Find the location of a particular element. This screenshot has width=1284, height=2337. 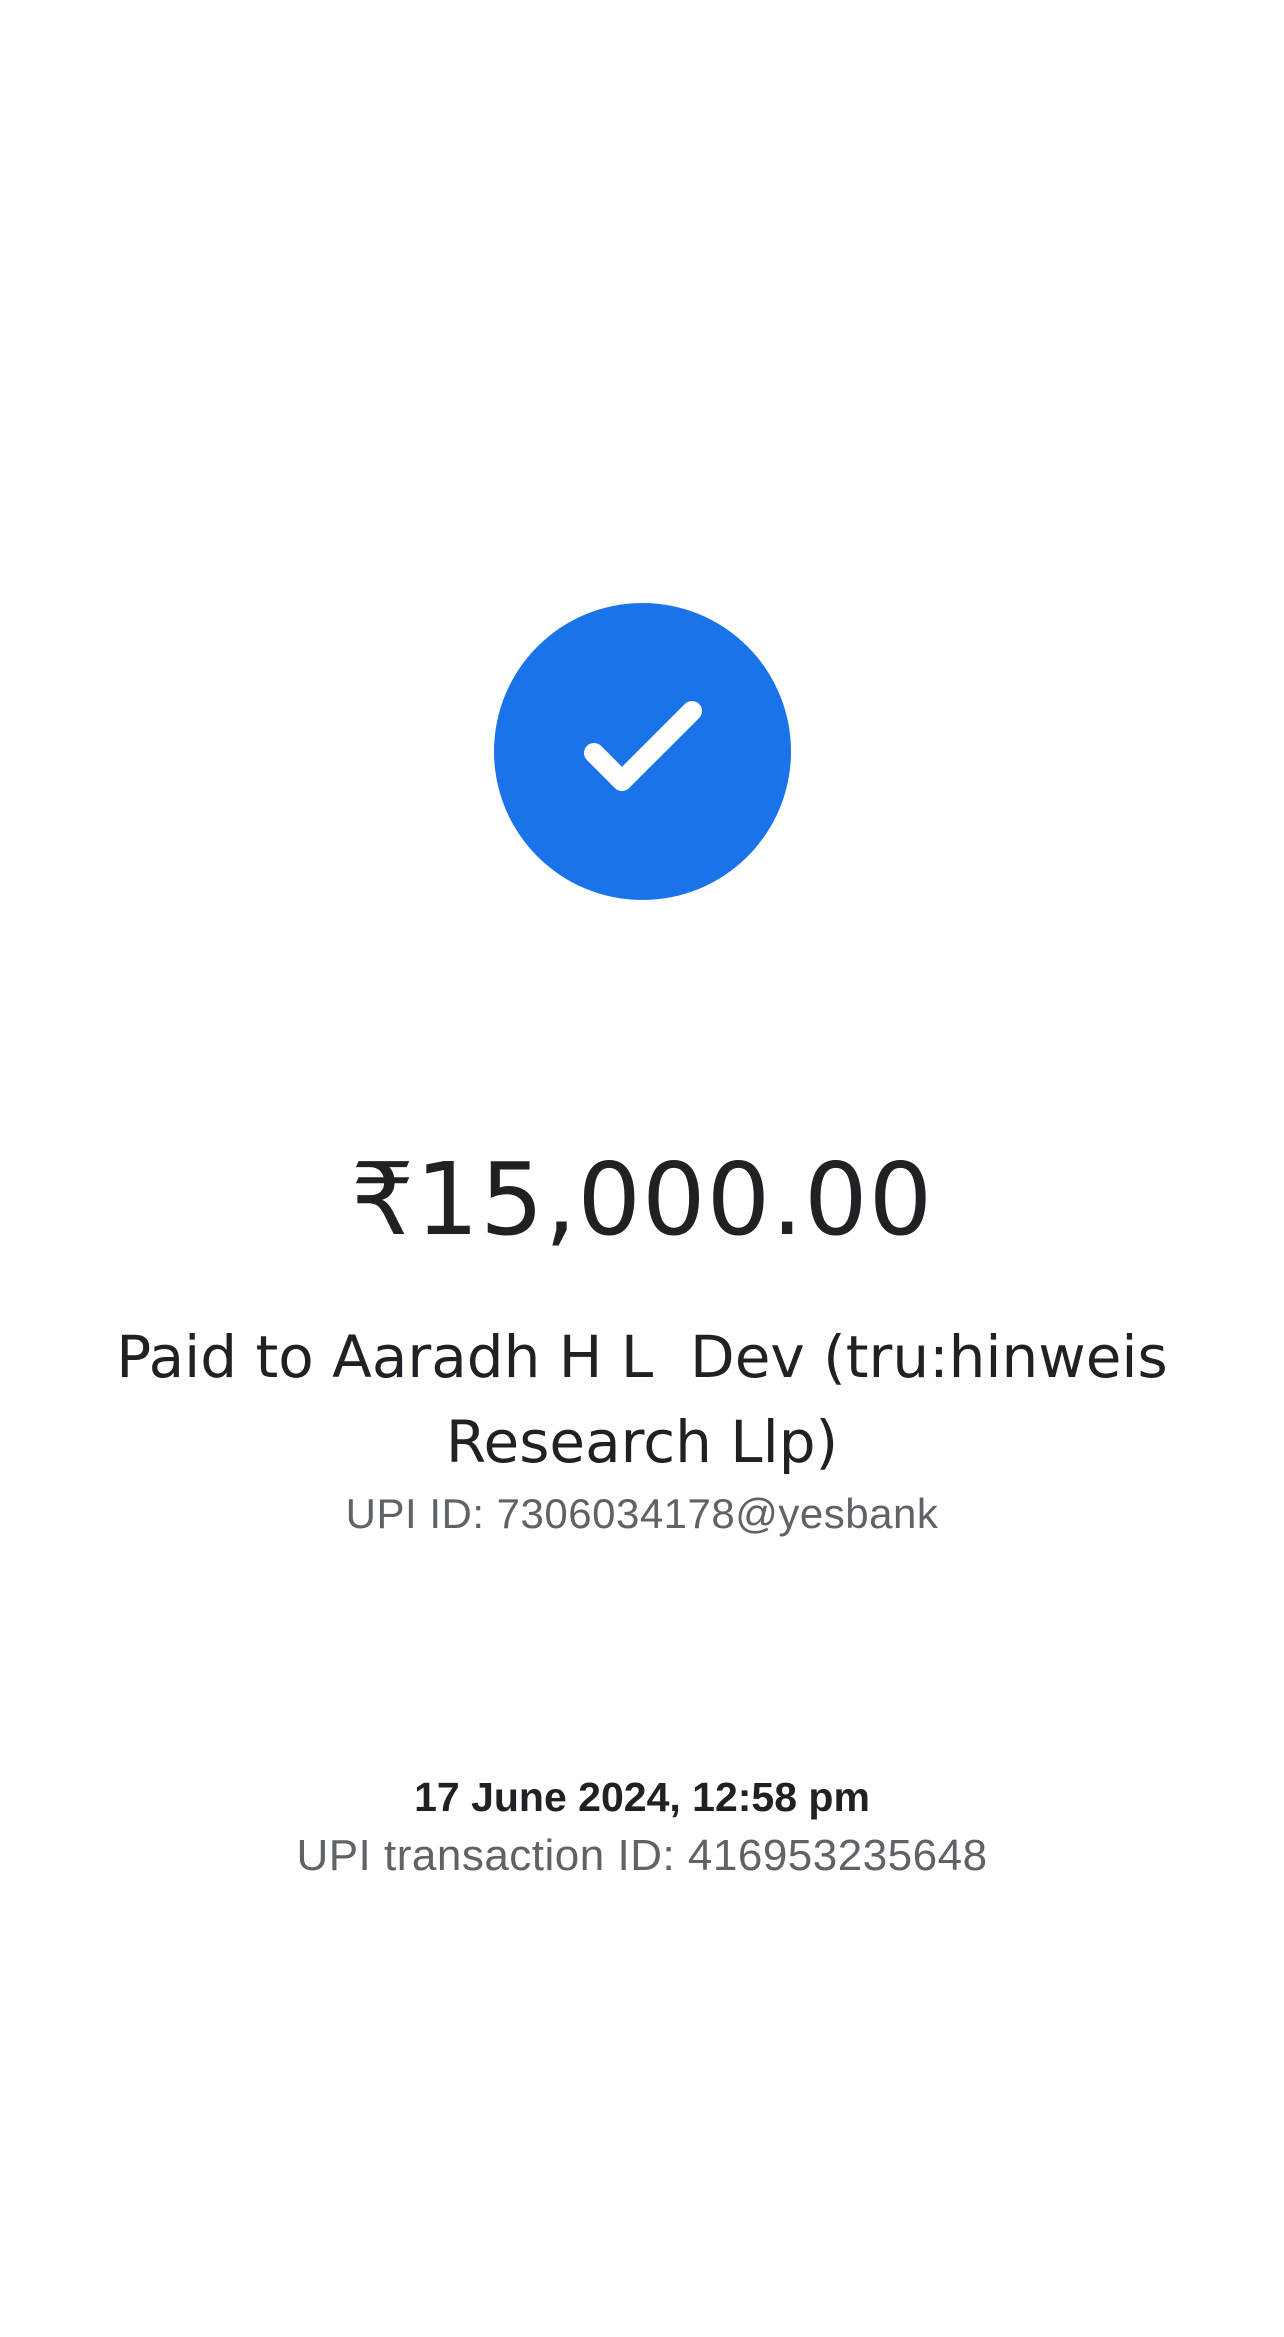

upi-transaction-id: UPI transaction ID: 416953235648 is located at coordinates (642, 1855).